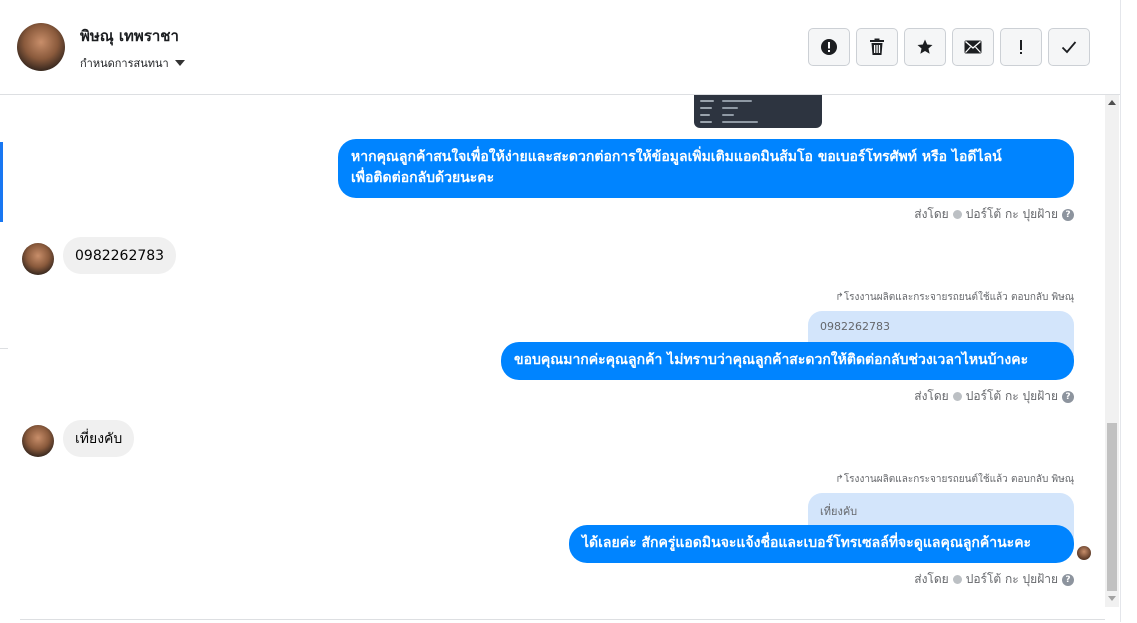 This screenshot has height=623, width=1137. Describe the element at coordinates (855, 326) in the screenshot. I see `quoted-text: 0982262783` at that location.